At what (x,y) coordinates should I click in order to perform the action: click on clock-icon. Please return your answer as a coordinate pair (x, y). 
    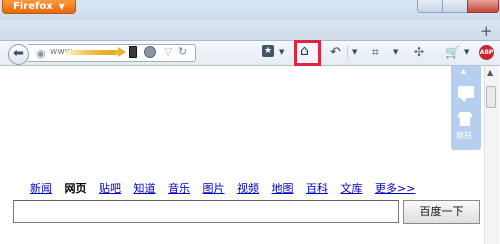
    Looking at the image, I should click on (150, 52).